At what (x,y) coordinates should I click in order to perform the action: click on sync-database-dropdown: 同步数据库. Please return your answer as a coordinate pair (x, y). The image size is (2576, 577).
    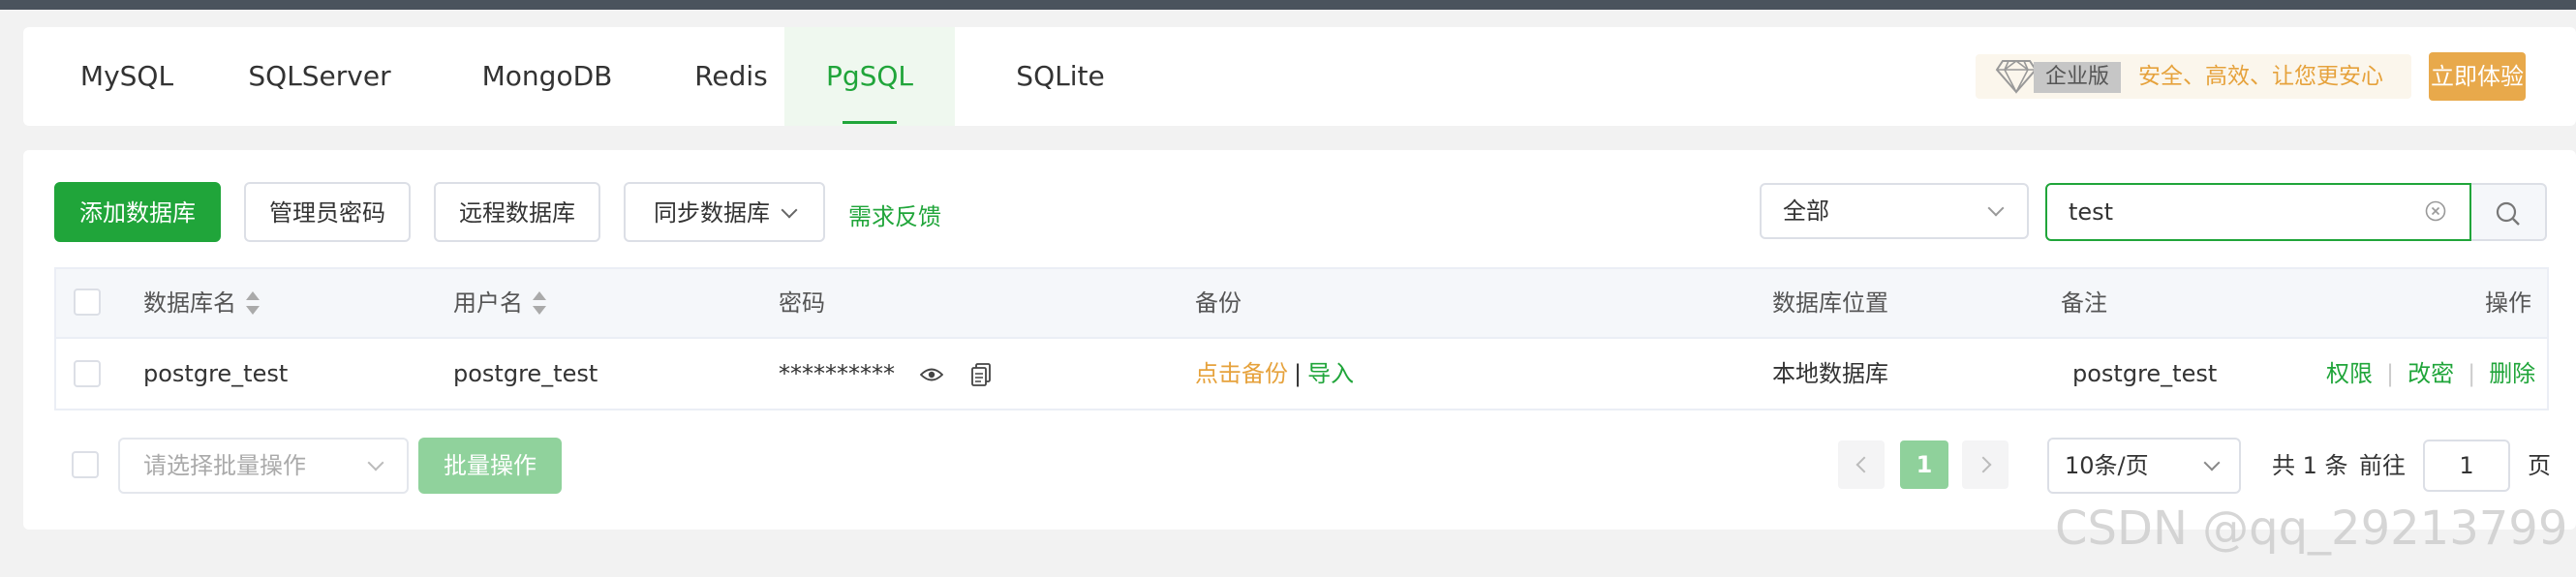
    Looking at the image, I should click on (724, 212).